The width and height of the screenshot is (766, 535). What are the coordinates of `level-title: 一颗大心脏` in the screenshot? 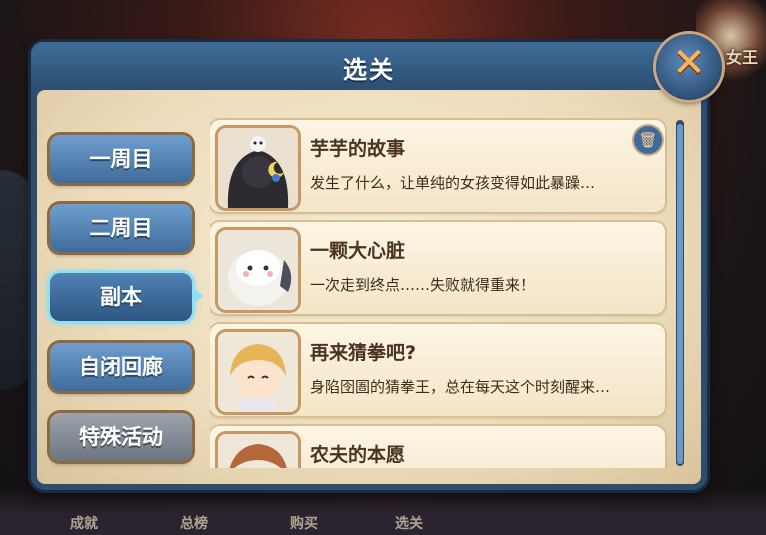 It's located at (358, 251).